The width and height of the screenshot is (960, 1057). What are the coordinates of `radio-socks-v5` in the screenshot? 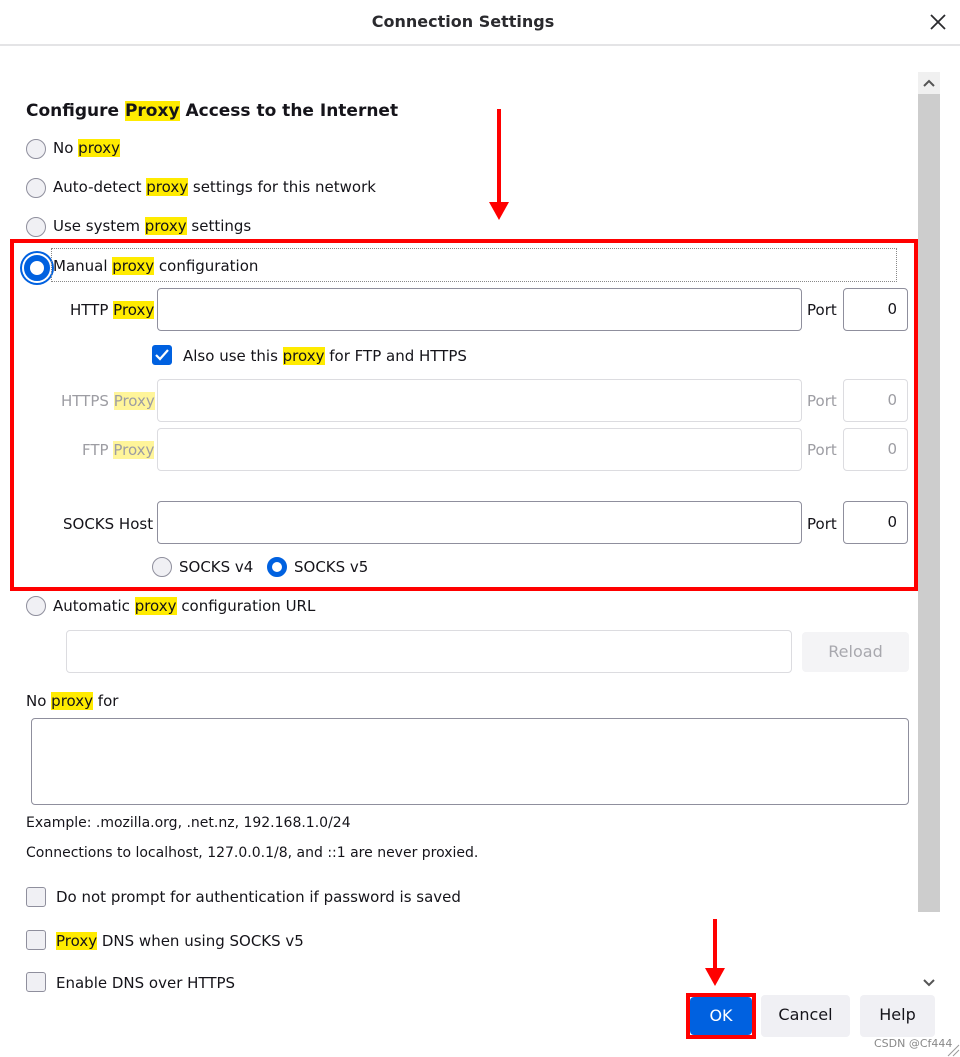 It's located at (277, 567).